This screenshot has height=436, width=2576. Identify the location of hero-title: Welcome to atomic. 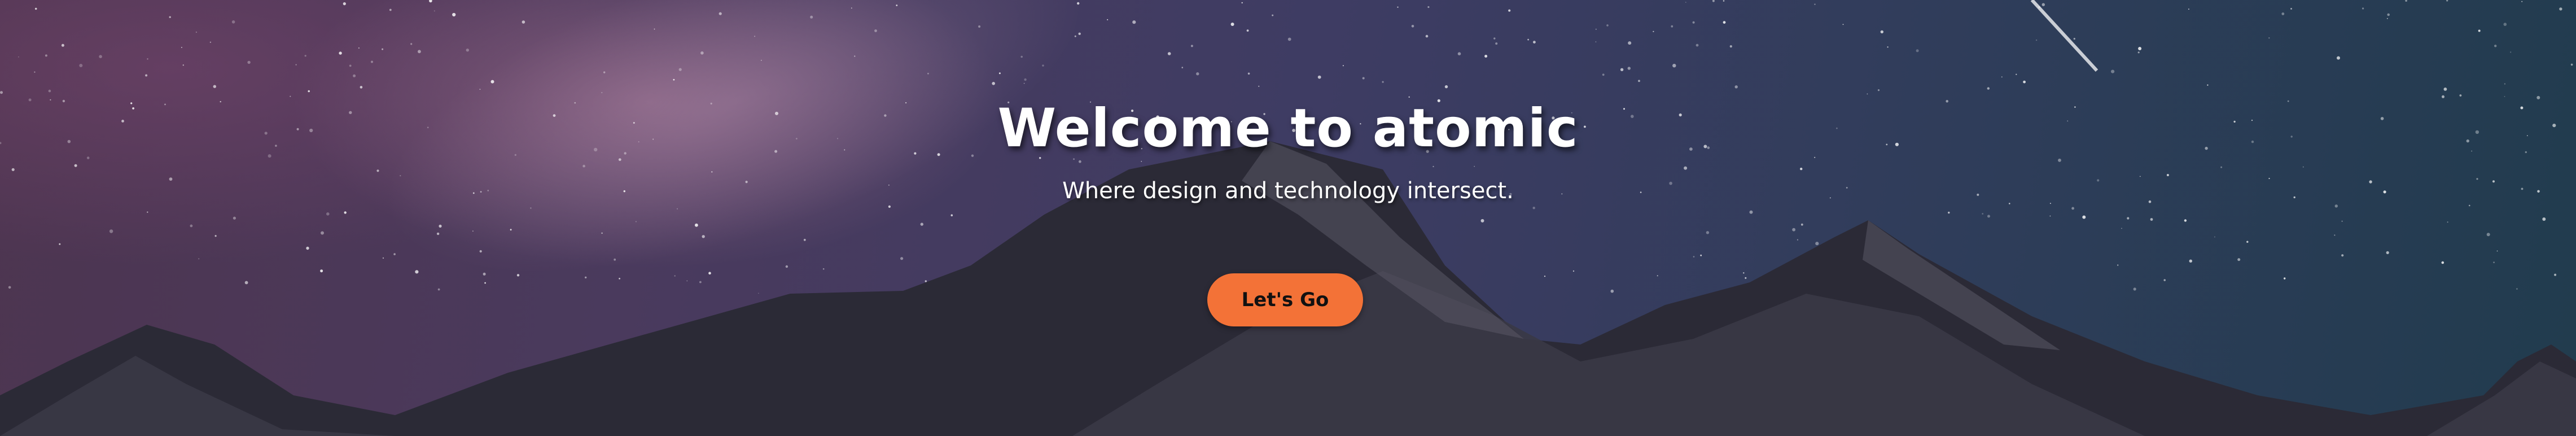
(1288, 128).